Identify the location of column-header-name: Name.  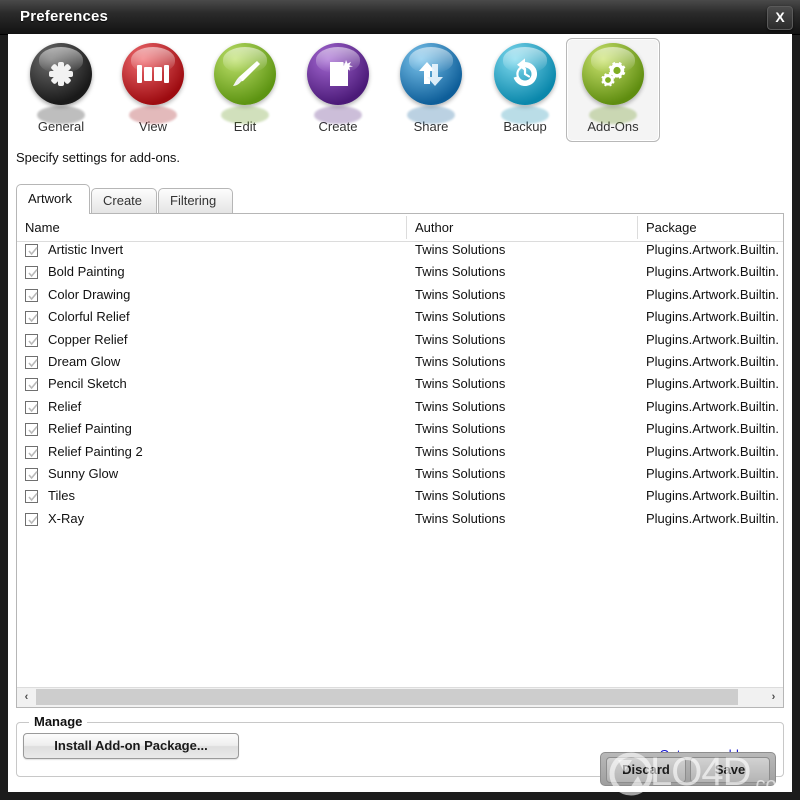
(42, 227).